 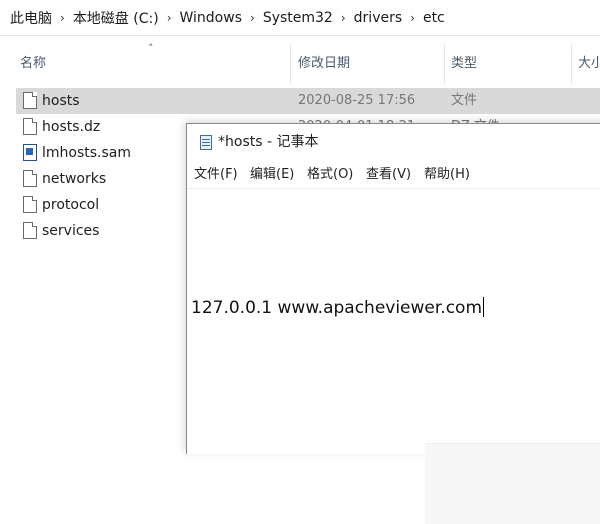 I want to click on column-header-size: 大小, so click(x=589, y=64).